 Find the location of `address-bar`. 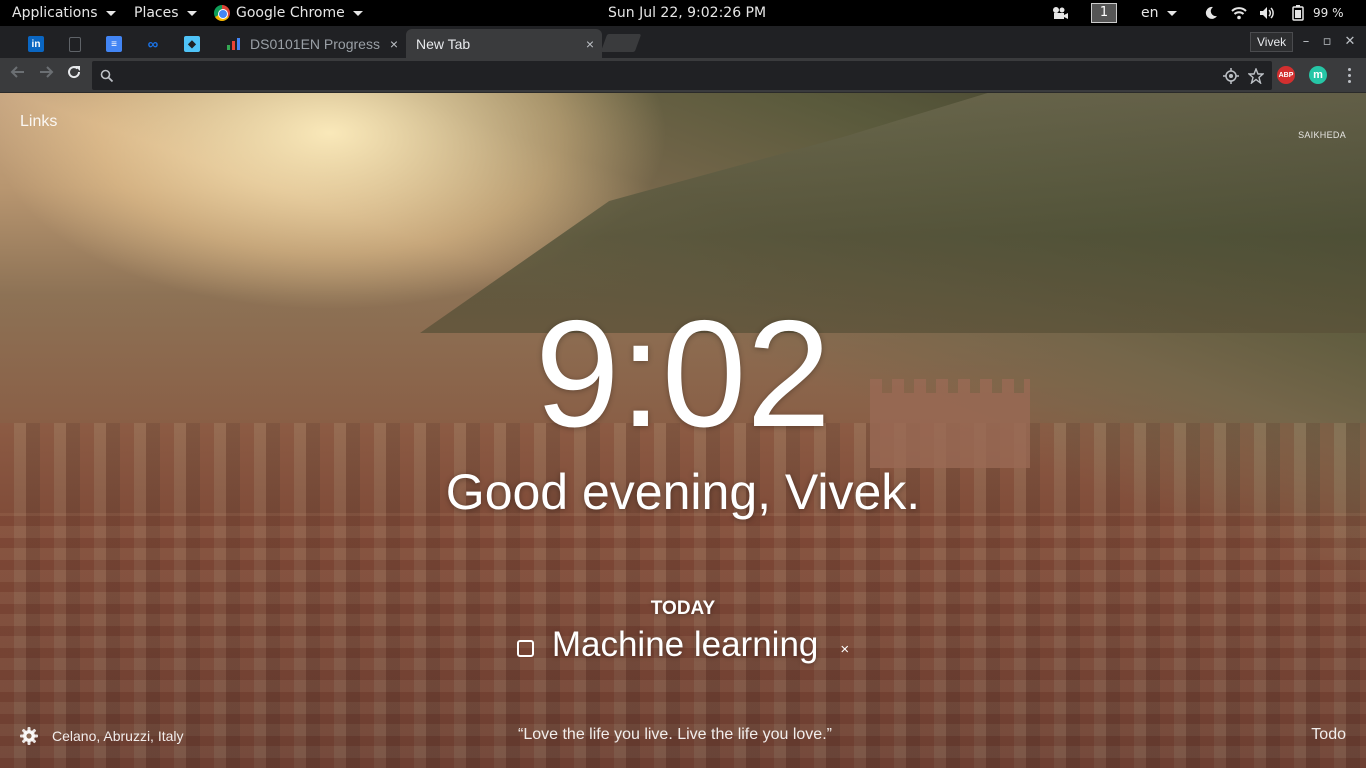

address-bar is located at coordinates (682, 75).